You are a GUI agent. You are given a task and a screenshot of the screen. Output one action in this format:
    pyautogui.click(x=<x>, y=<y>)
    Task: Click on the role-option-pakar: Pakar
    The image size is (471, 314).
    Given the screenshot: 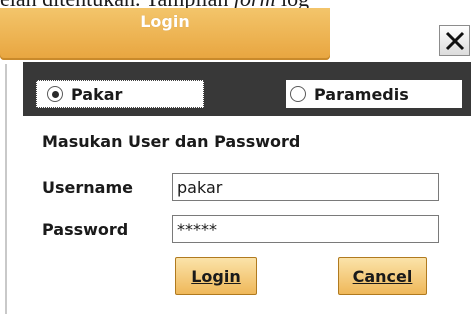 What is the action you would take?
    pyautogui.click(x=120, y=94)
    